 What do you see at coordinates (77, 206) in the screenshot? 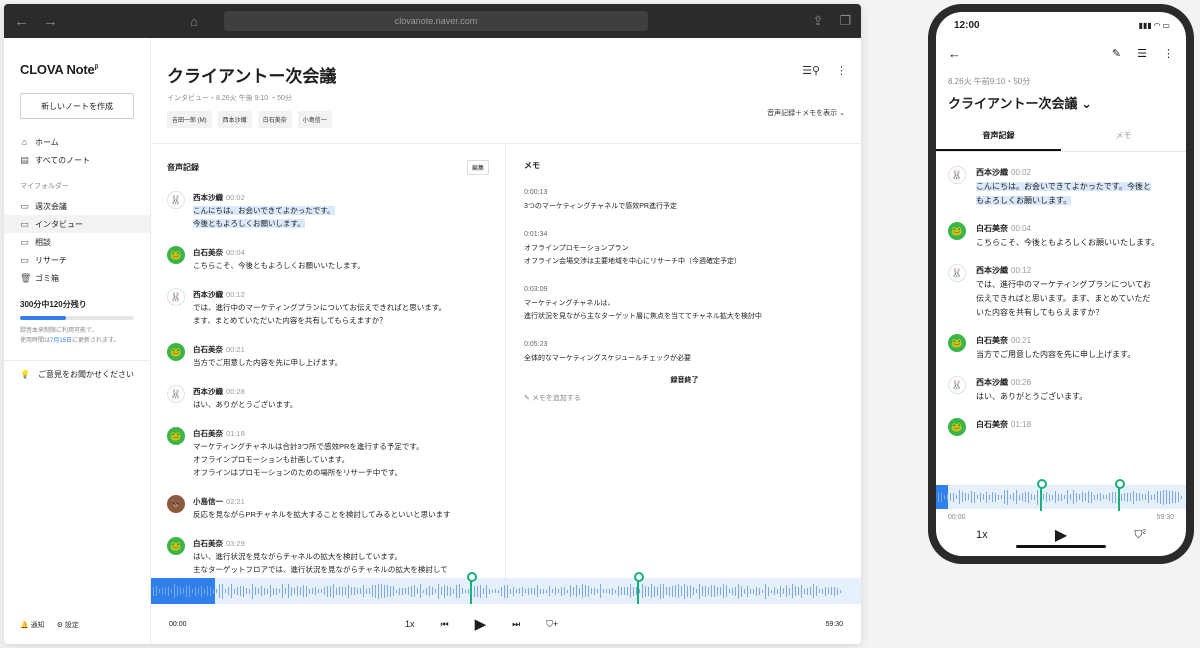
I see `sidebar-item-weekly: ▭ 週次会議` at bounding box center [77, 206].